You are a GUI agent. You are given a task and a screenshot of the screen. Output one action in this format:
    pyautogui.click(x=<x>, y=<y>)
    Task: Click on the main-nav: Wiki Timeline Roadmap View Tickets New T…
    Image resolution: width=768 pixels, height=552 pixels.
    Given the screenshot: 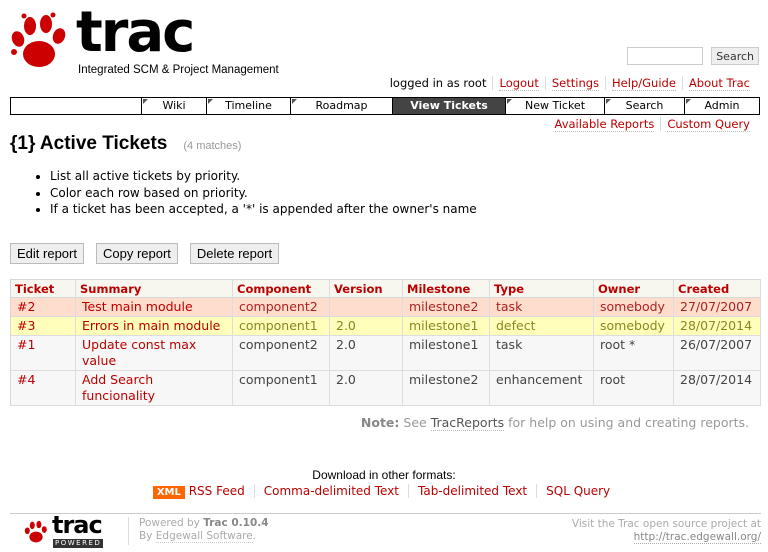 What is the action you would take?
    pyautogui.click(x=385, y=106)
    